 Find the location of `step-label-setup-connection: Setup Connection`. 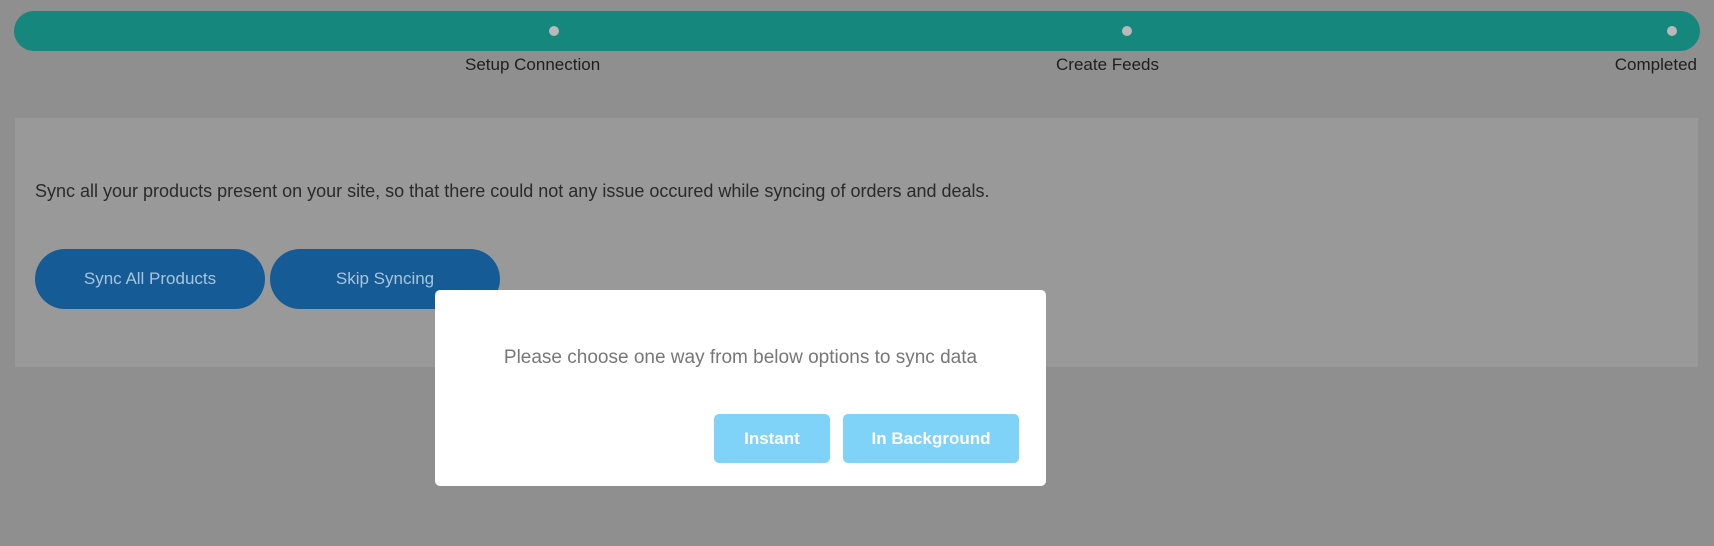

step-label-setup-connection: Setup Connection is located at coordinates (533, 64).